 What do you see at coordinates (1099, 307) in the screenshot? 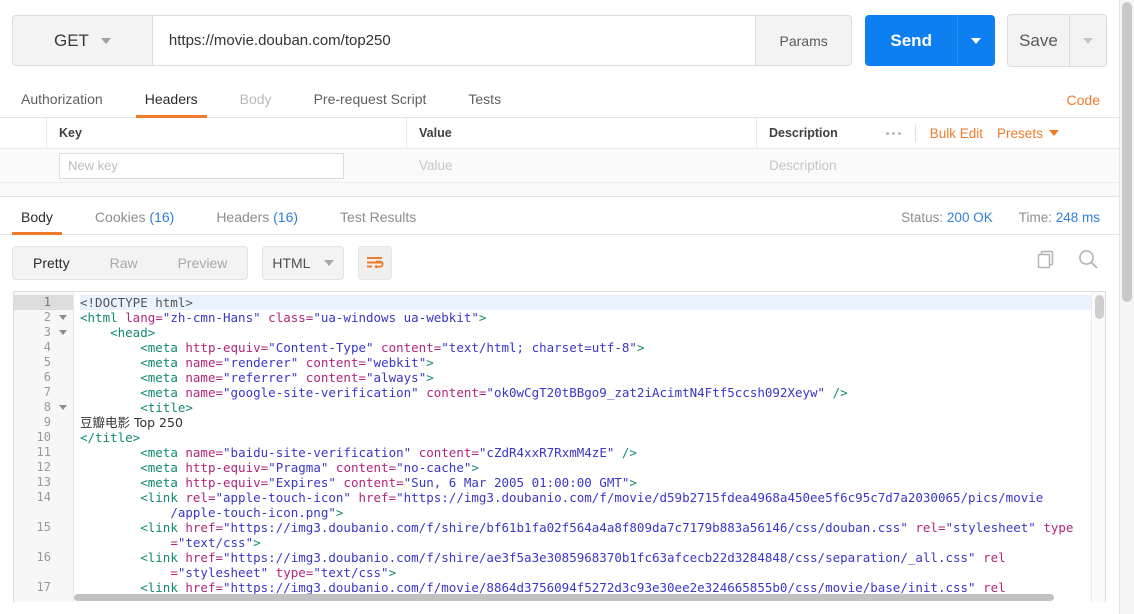
I see `editor-scrollbar-thumb` at bounding box center [1099, 307].